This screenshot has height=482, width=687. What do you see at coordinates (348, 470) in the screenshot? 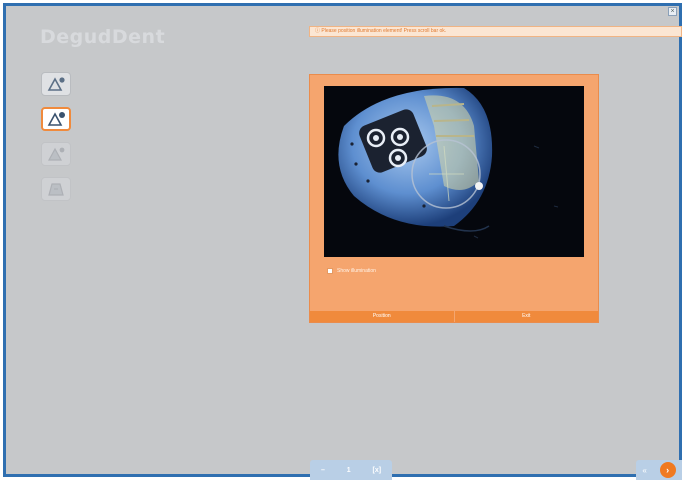
I see `pager-number: 1` at bounding box center [348, 470].